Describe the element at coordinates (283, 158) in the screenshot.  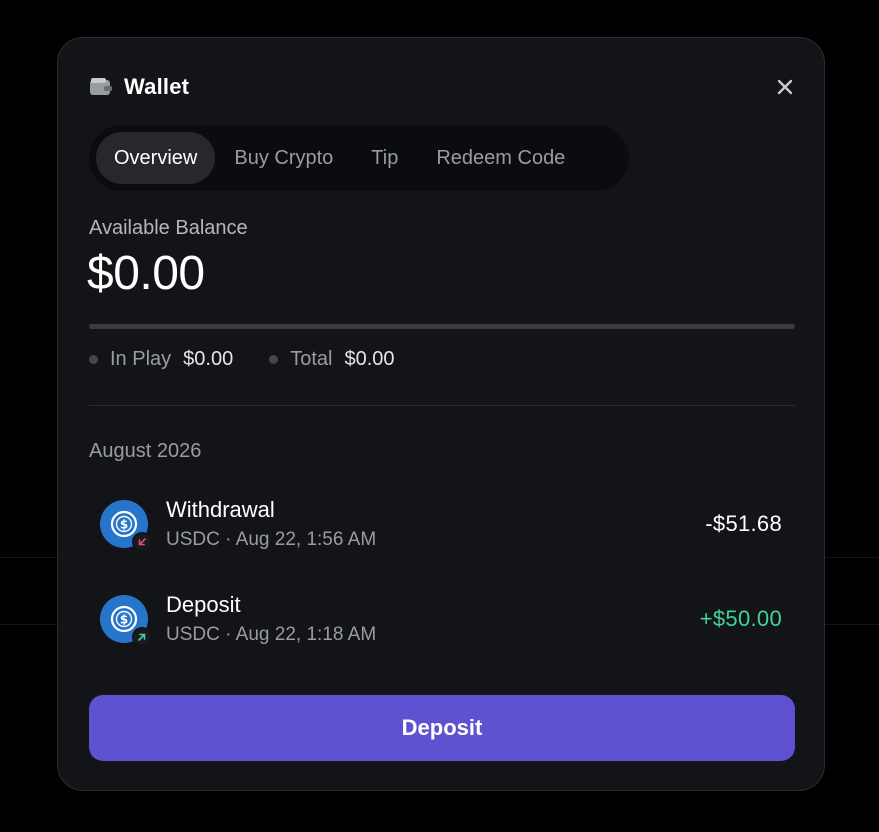
I see `tab-buy-crypto: Buy Crypto` at that location.